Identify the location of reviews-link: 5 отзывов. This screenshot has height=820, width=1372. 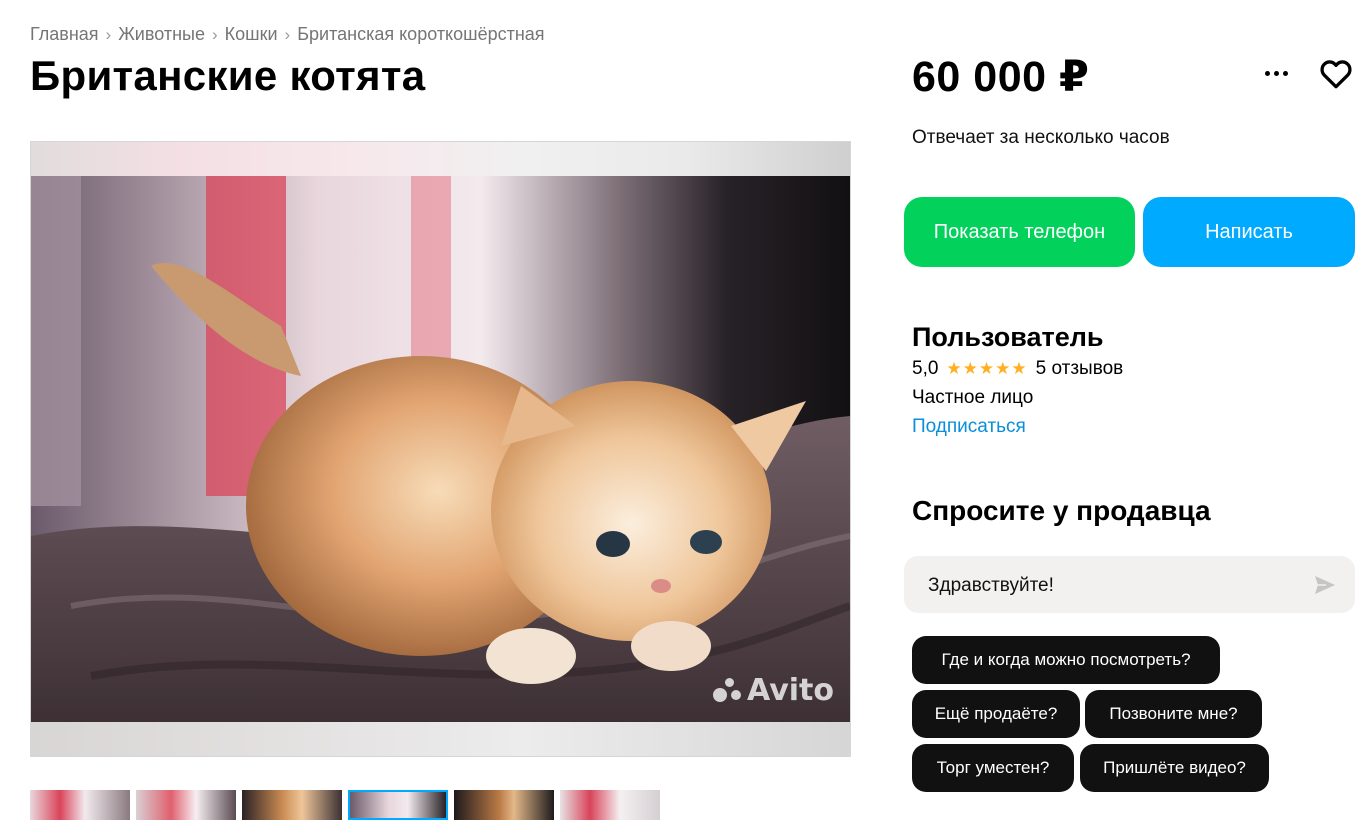
(1080, 369).